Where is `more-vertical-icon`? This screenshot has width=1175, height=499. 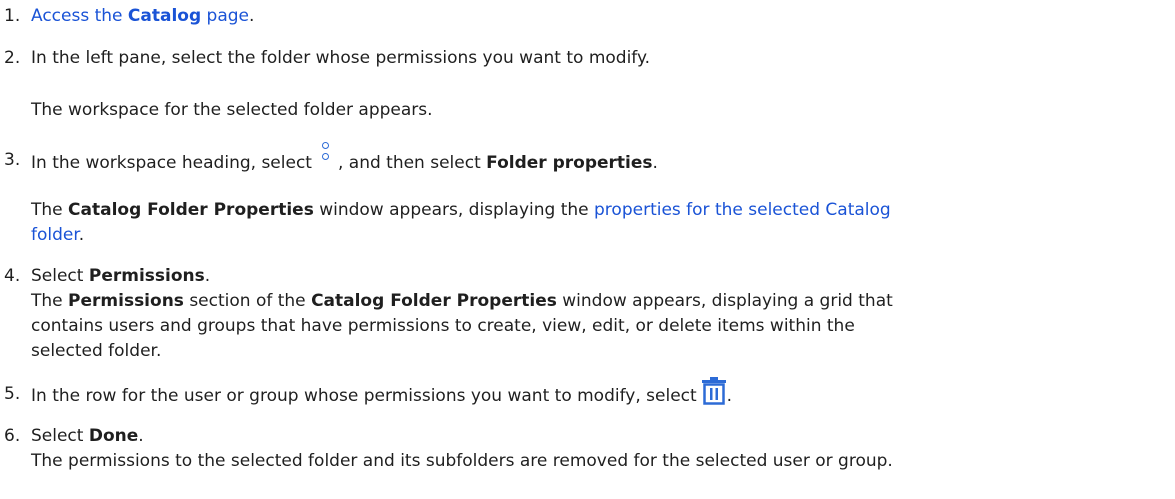
more-vertical-icon is located at coordinates (325, 157).